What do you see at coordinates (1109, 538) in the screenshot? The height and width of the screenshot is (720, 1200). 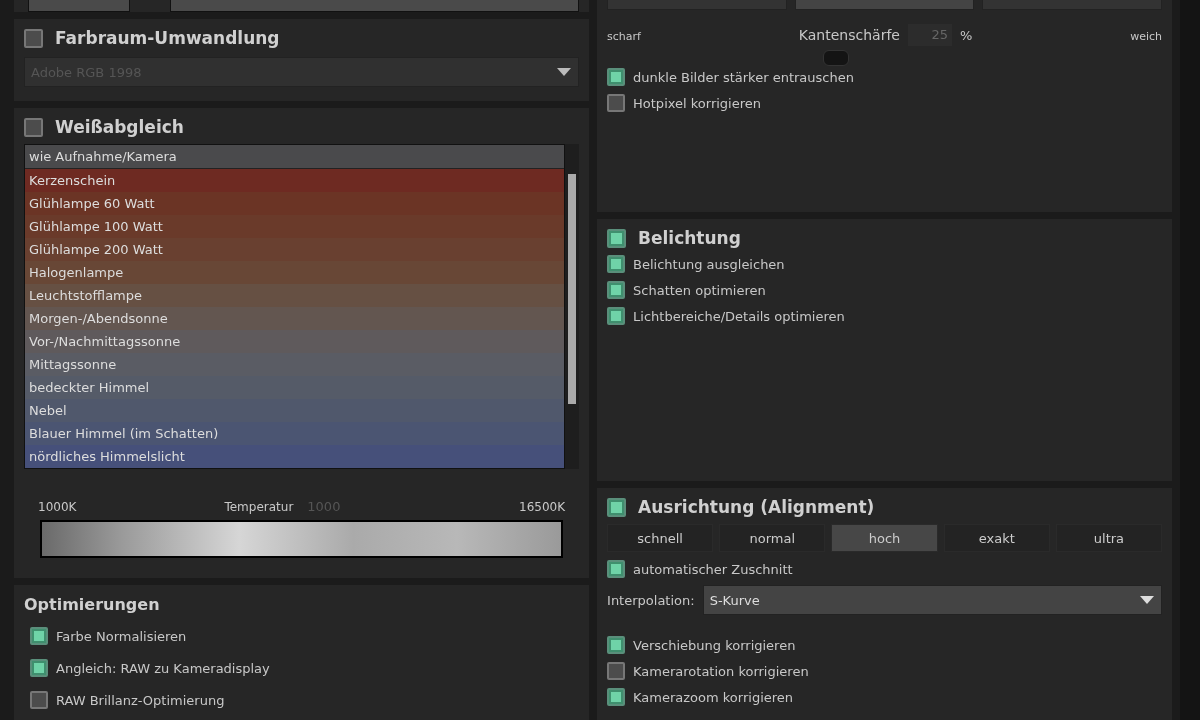 I see `mode-button: ultra` at bounding box center [1109, 538].